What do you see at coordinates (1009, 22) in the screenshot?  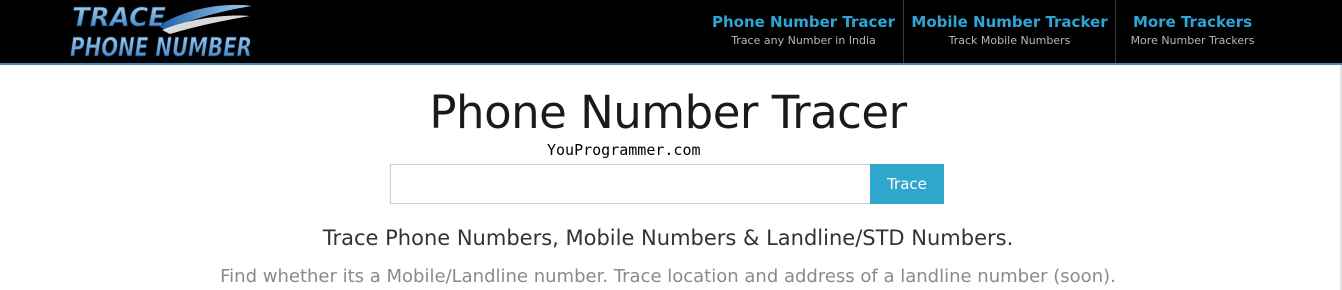 I see `nav-item-title: Mobile Number Tracker` at bounding box center [1009, 22].